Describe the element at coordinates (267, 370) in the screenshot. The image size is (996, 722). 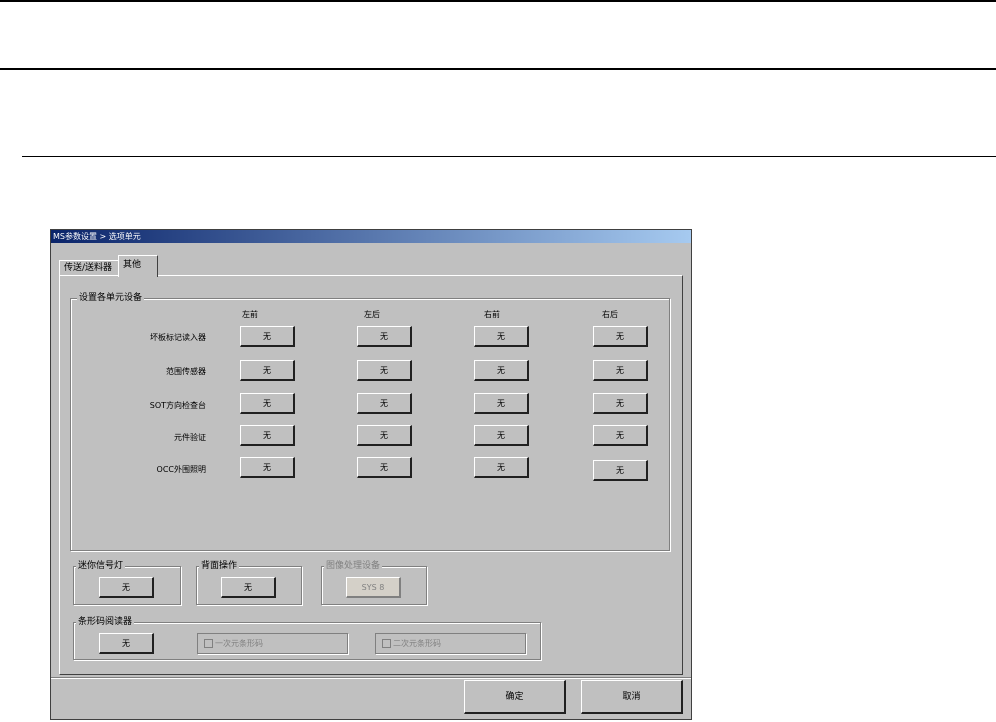
I see `range-sensor-left-front-button: 无` at that location.